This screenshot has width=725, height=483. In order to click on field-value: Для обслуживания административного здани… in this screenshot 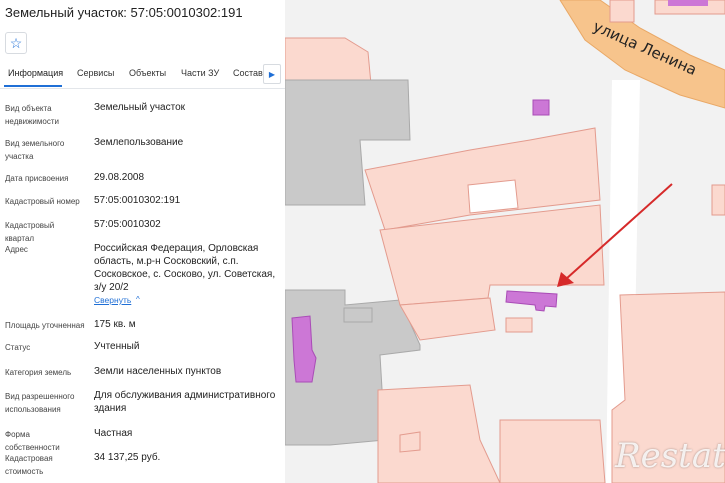, I will do `click(185, 402)`.